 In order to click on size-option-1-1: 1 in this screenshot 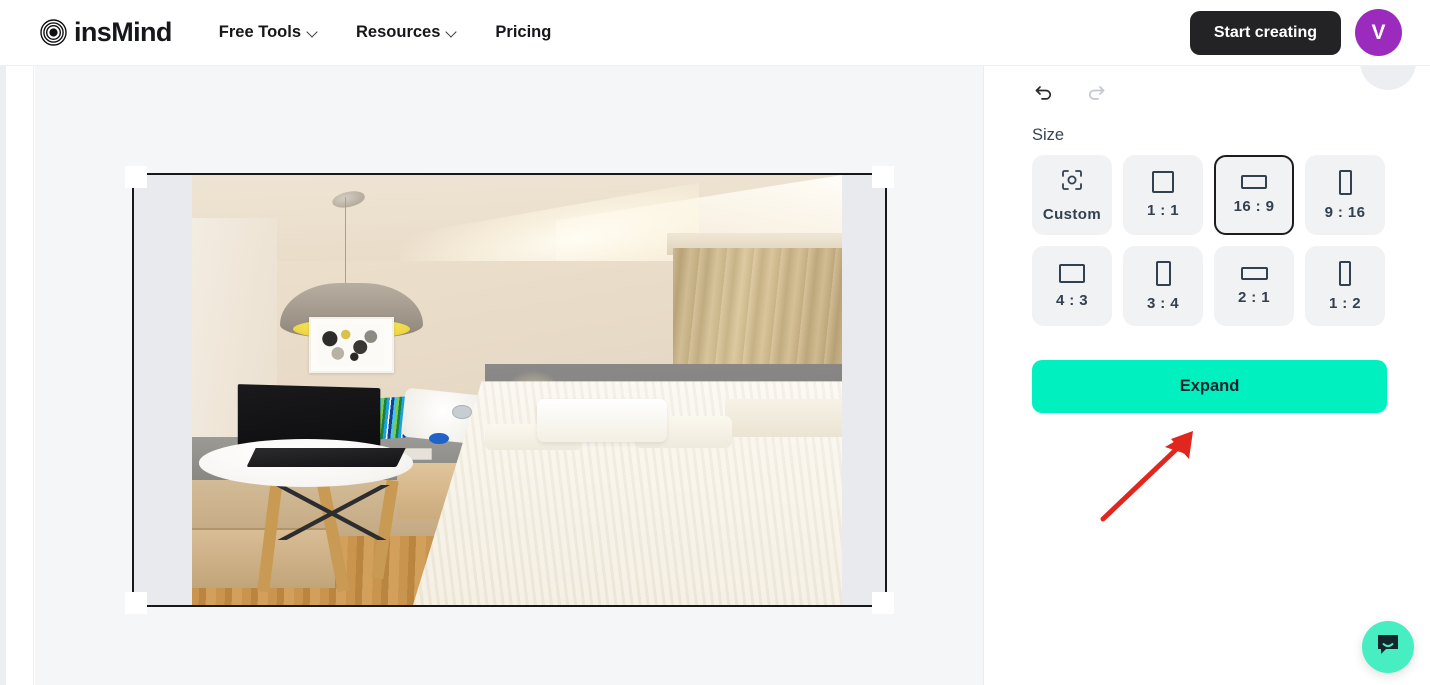, I will do `click(1163, 195)`.